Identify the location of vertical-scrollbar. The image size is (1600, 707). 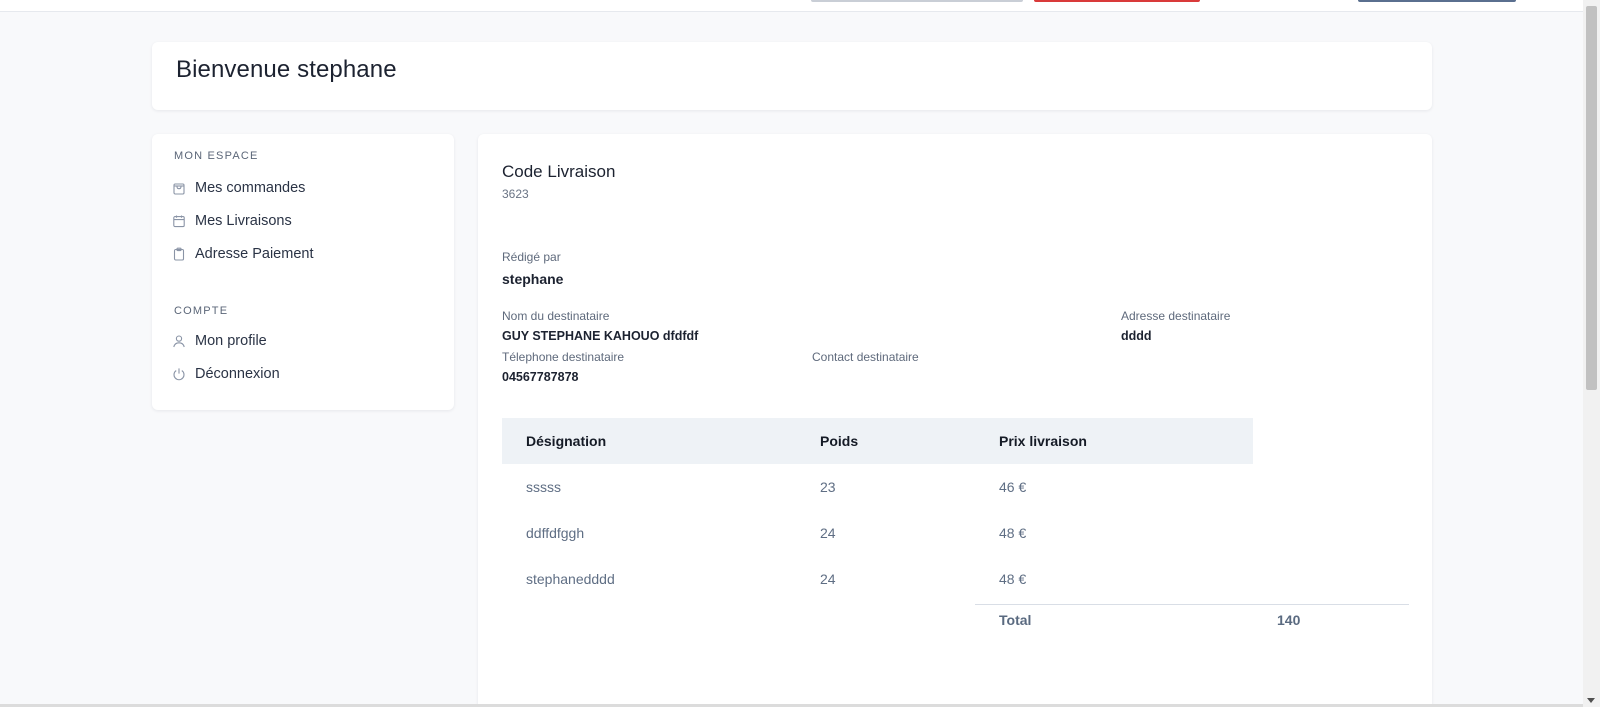
(1591, 353).